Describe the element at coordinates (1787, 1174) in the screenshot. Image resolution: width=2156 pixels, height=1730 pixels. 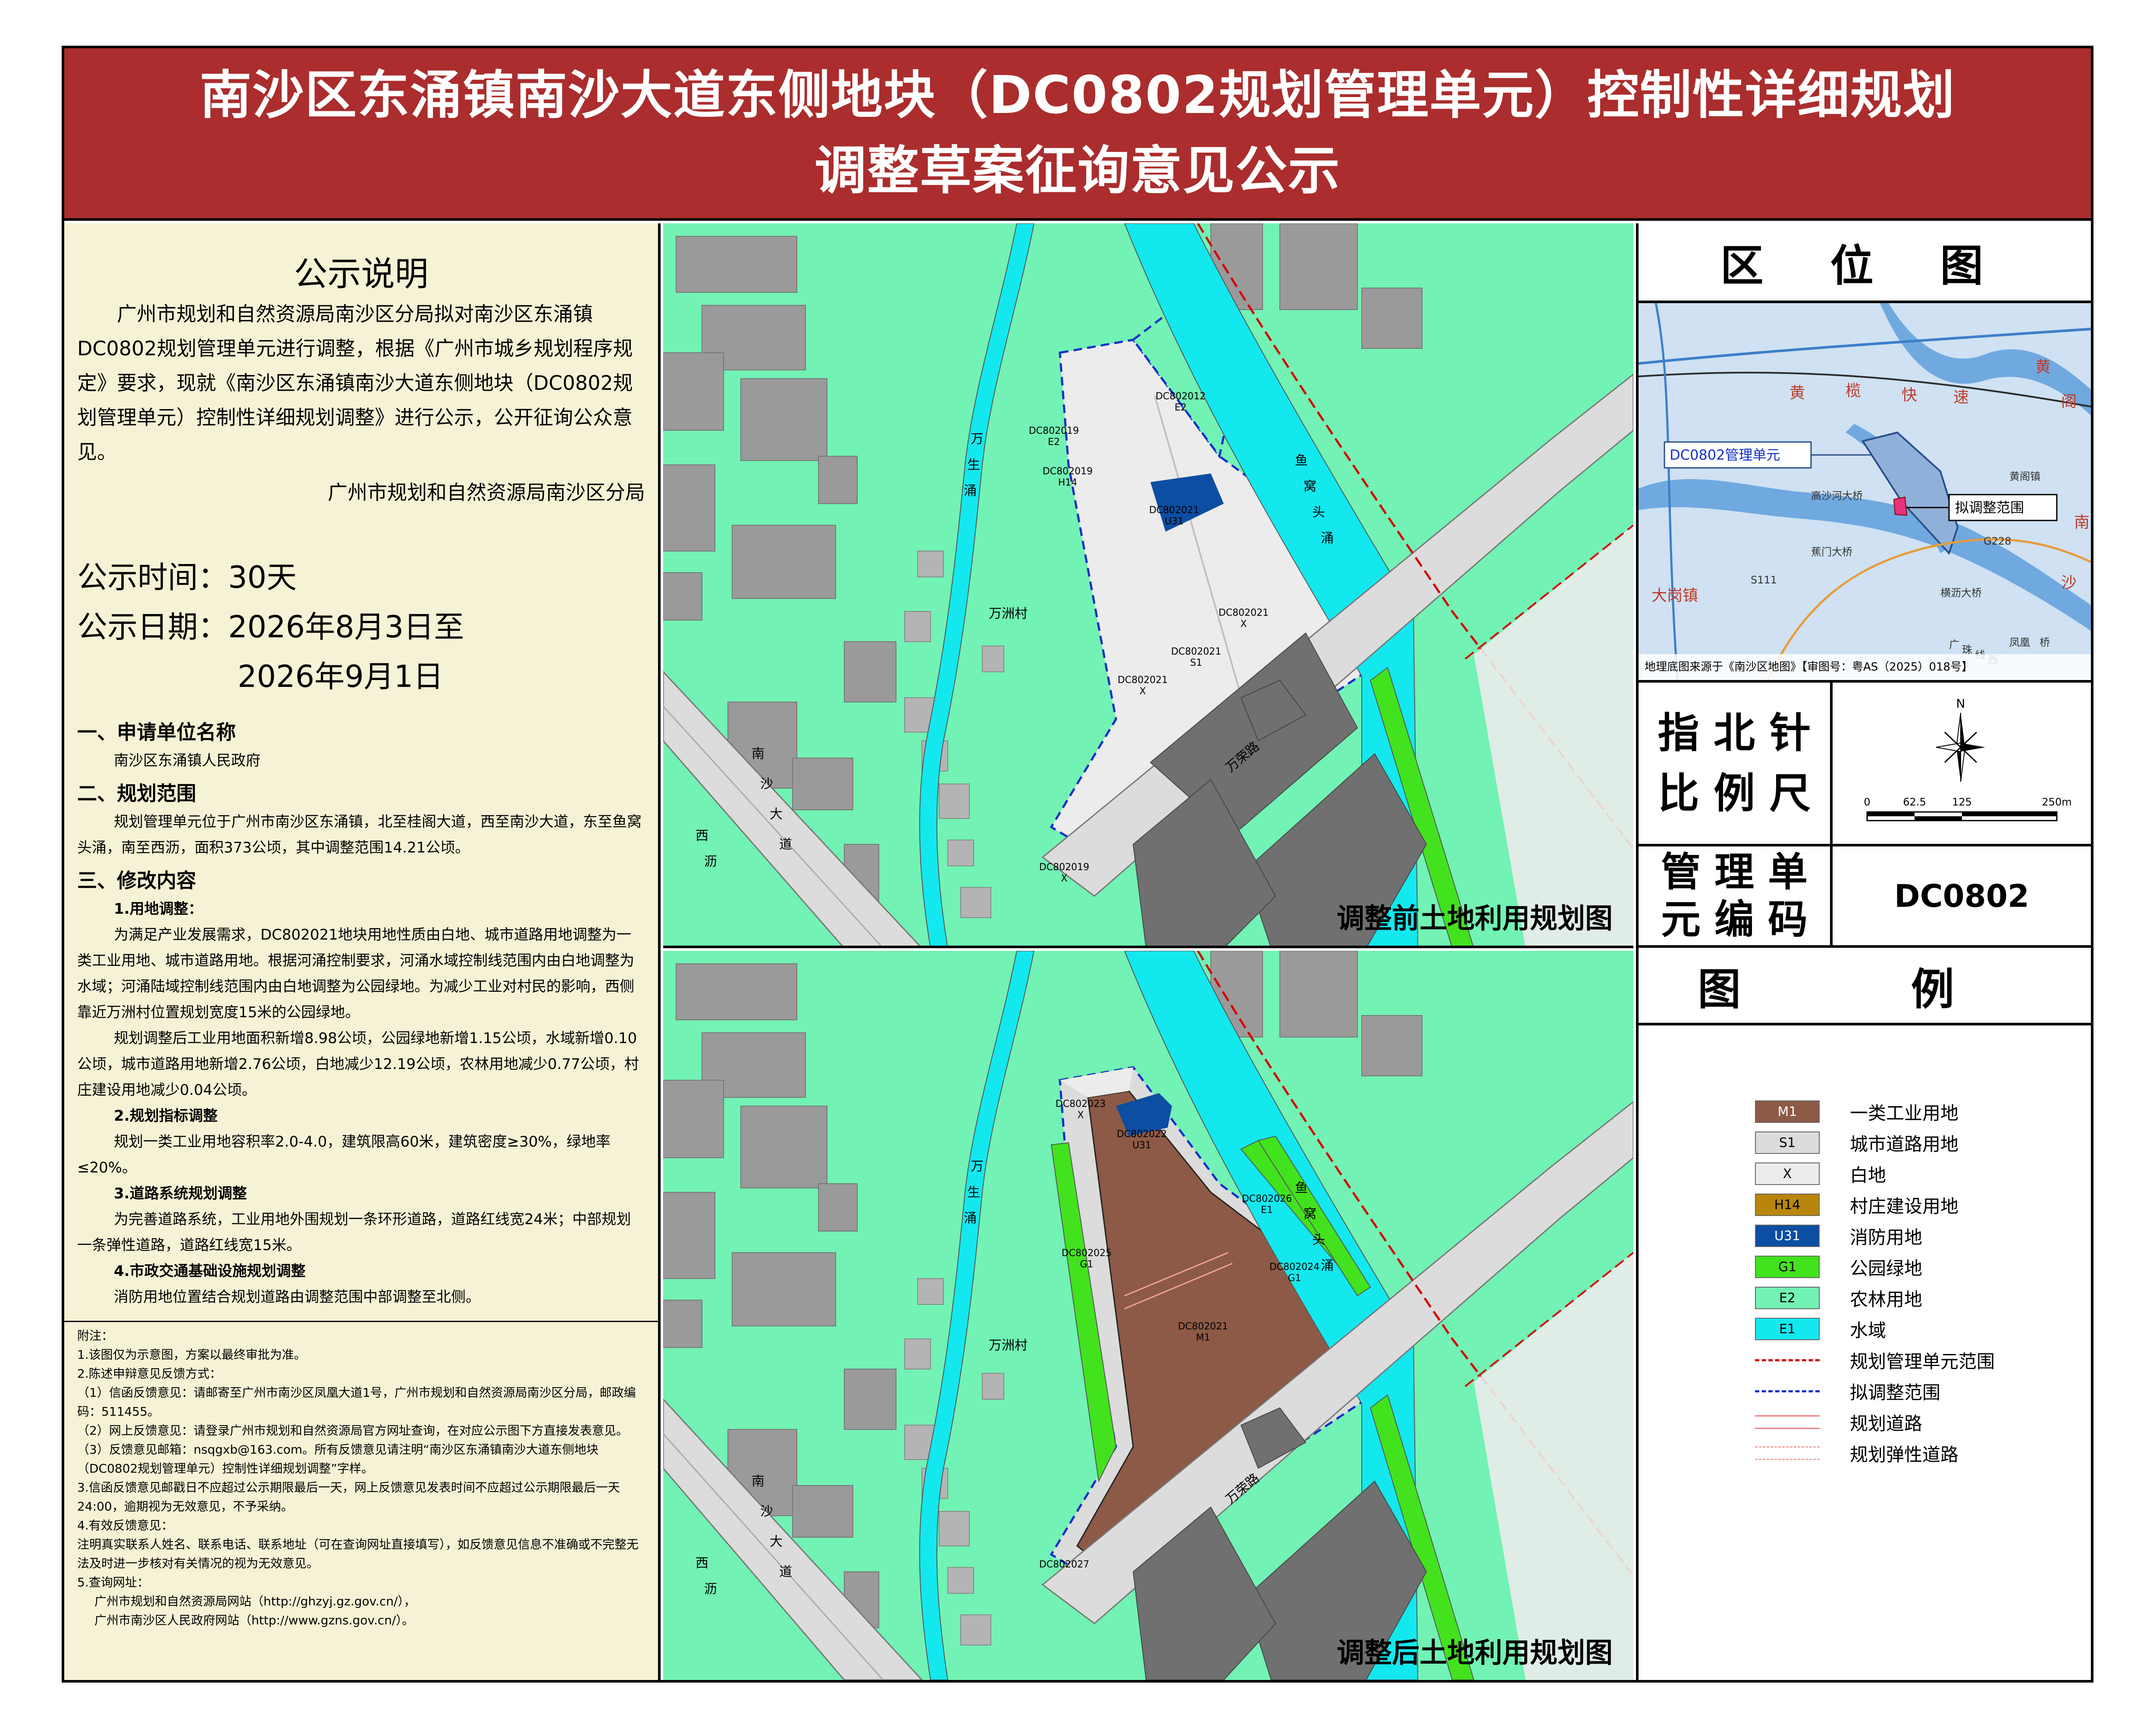
I see `legend-swatch: X` at that location.